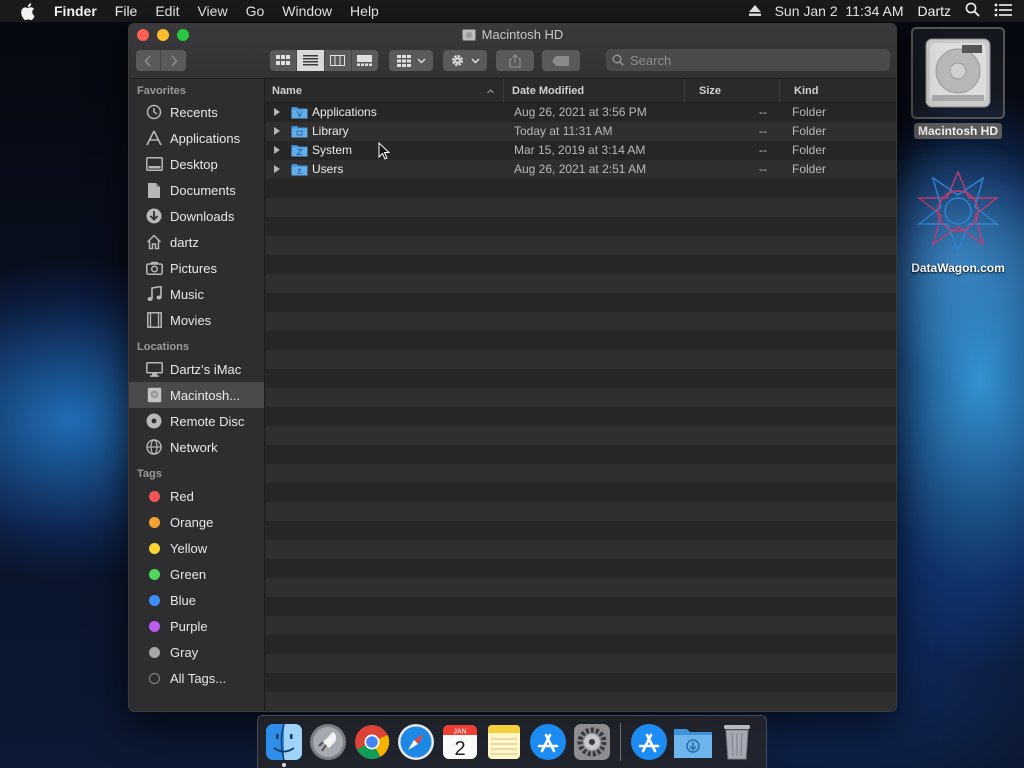 Image resolution: width=1024 pixels, height=768 pixels. I want to click on sidebar-item-label: Green, so click(188, 574).